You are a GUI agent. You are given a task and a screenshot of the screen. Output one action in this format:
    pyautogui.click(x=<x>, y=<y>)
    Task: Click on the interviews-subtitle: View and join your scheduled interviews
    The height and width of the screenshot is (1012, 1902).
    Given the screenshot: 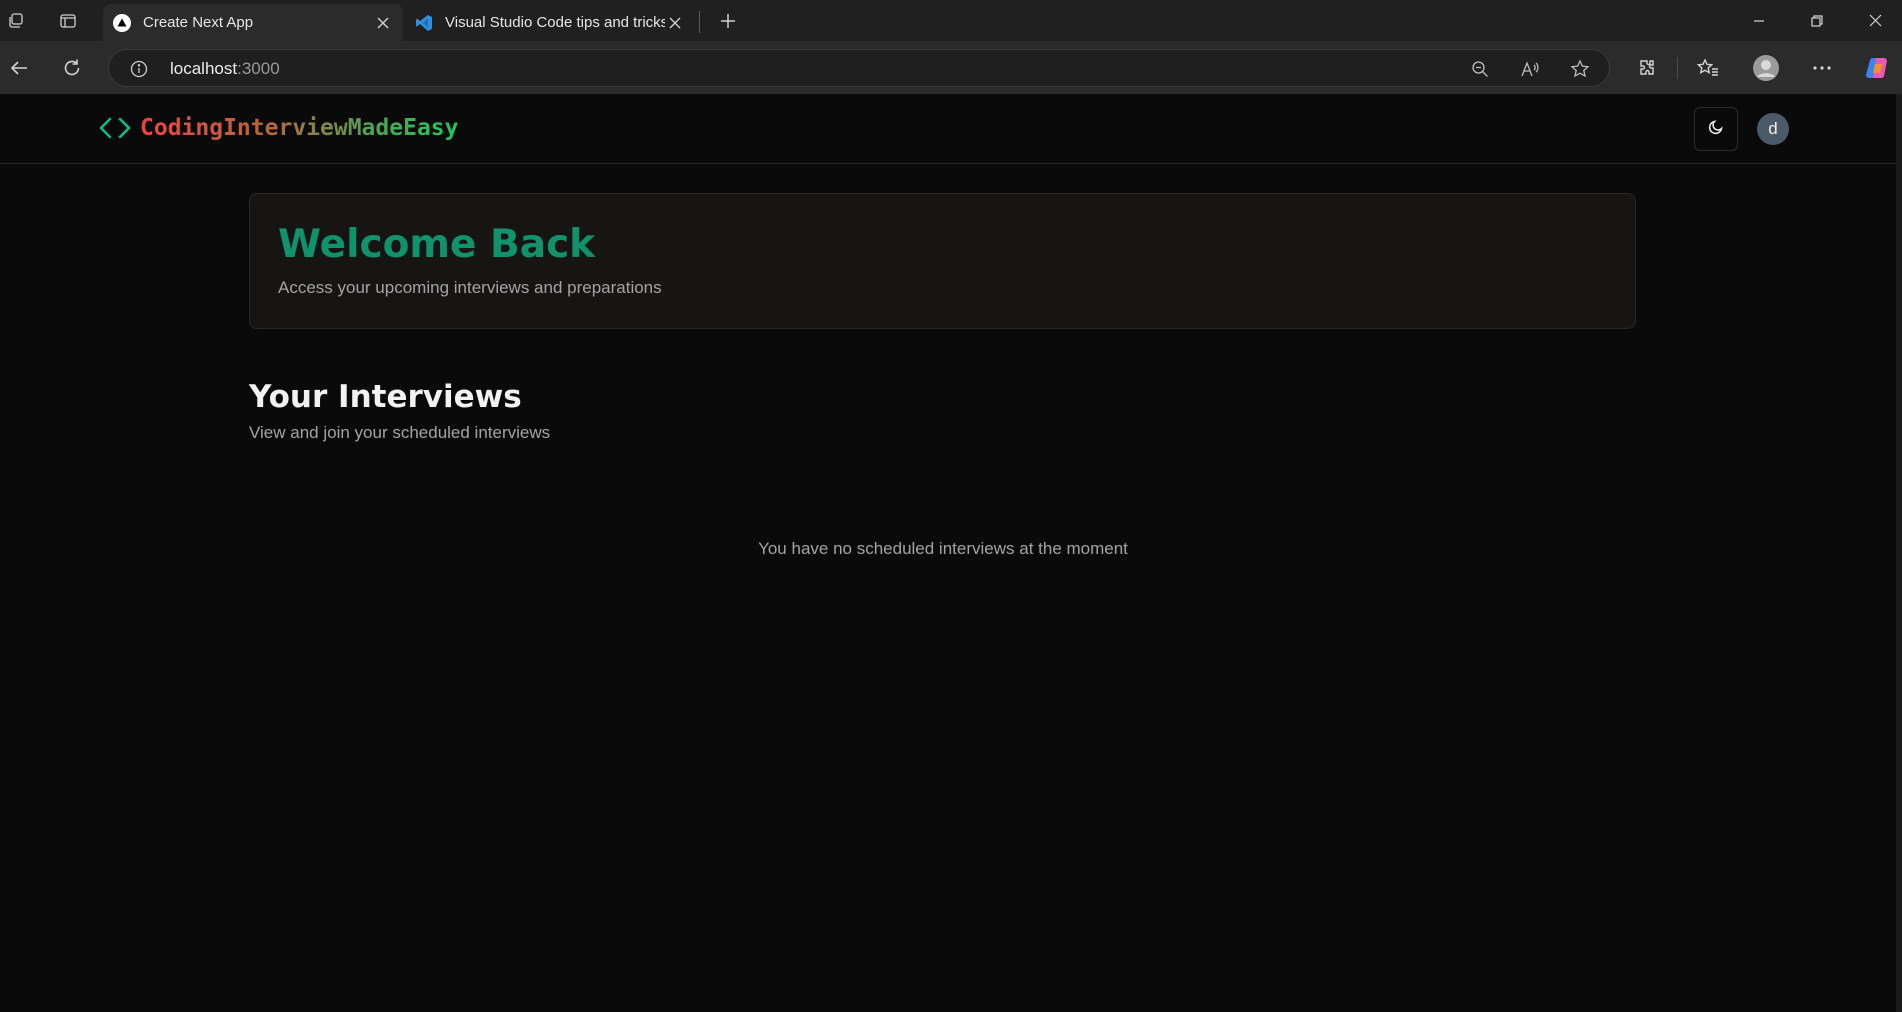 What is the action you would take?
    pyautogui.click(x=400, y=432)
    